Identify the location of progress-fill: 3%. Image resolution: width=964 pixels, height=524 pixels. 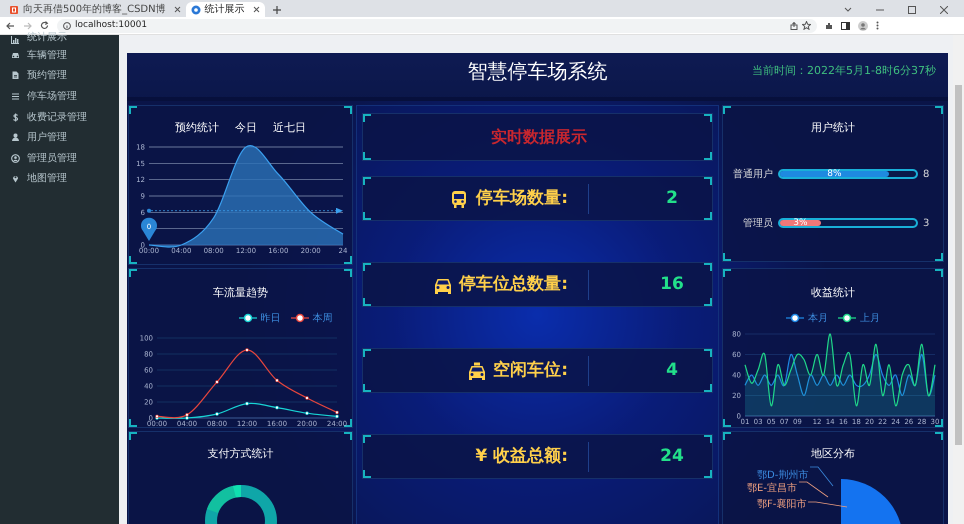
(800, 223).